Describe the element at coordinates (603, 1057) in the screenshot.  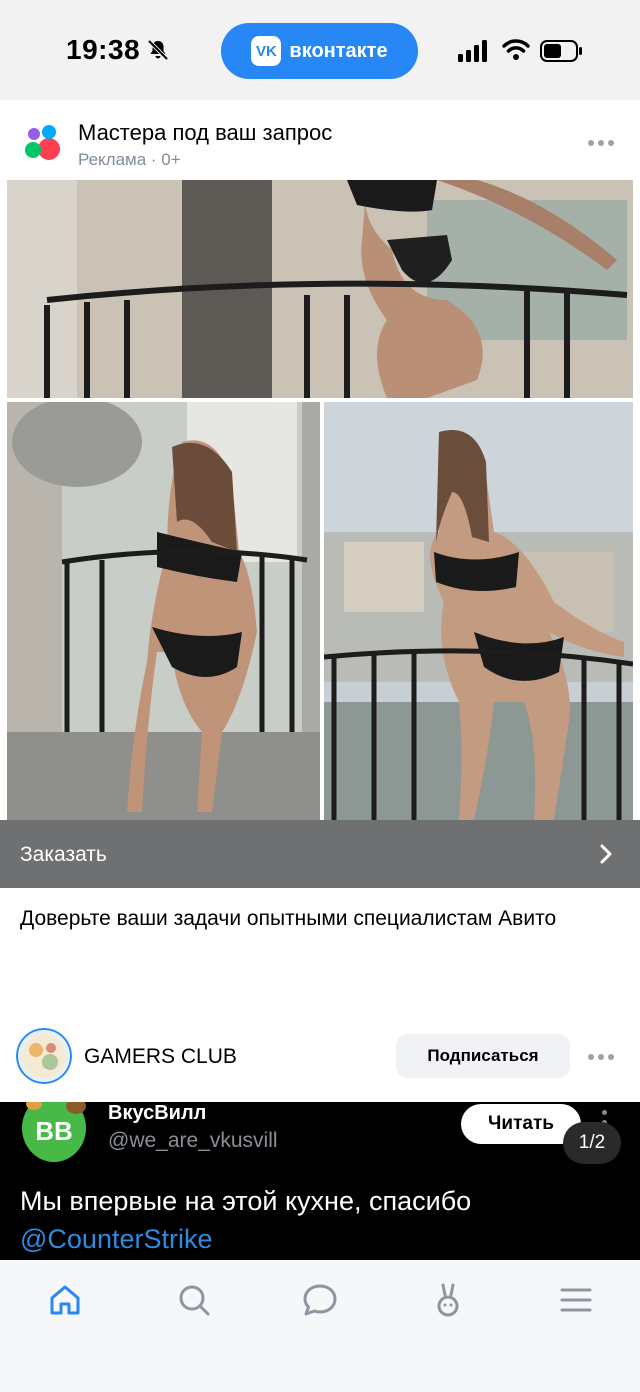
I see `community-more-icon` at that location.